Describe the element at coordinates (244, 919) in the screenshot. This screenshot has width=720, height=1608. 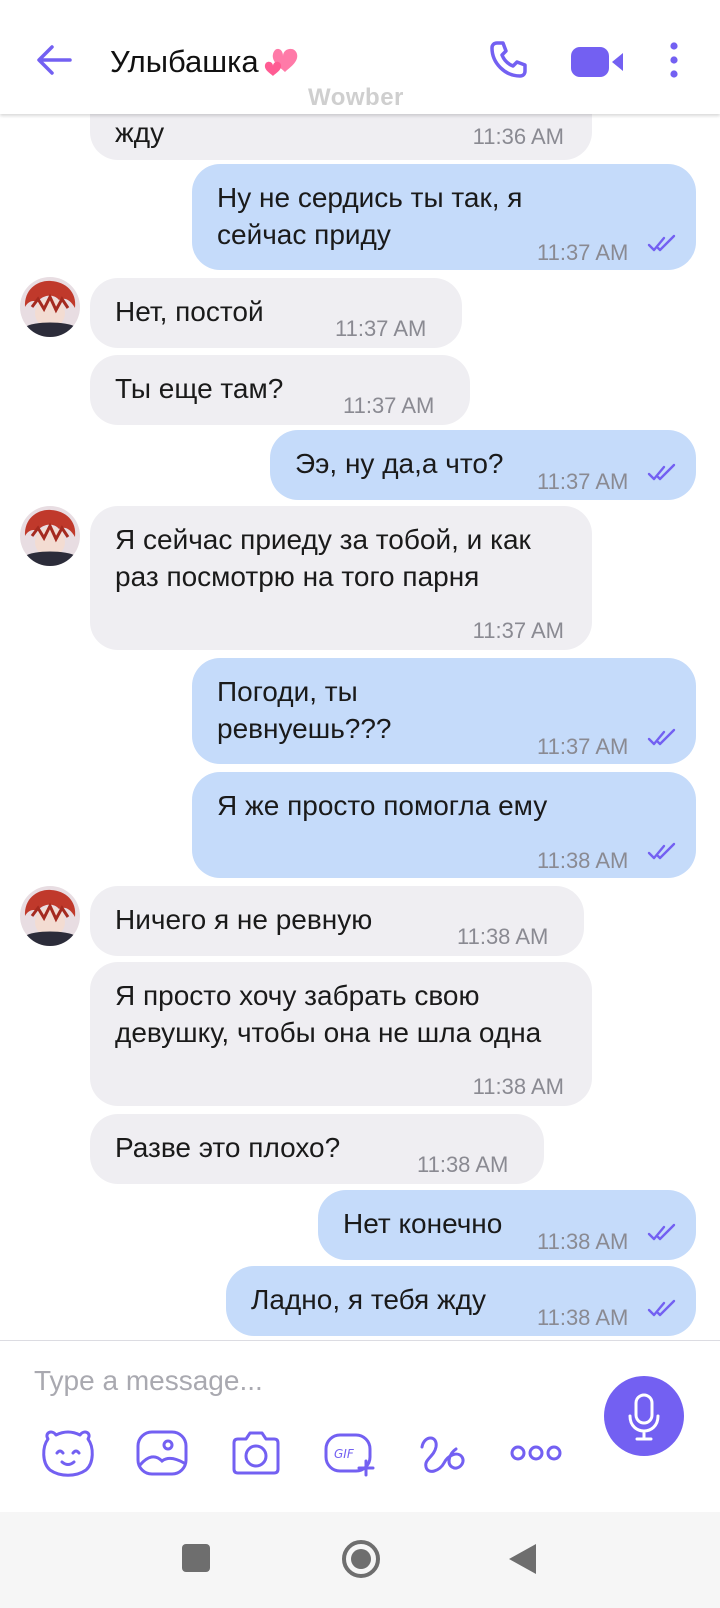
I see `message-text: Ничего я не ревную` at that location.